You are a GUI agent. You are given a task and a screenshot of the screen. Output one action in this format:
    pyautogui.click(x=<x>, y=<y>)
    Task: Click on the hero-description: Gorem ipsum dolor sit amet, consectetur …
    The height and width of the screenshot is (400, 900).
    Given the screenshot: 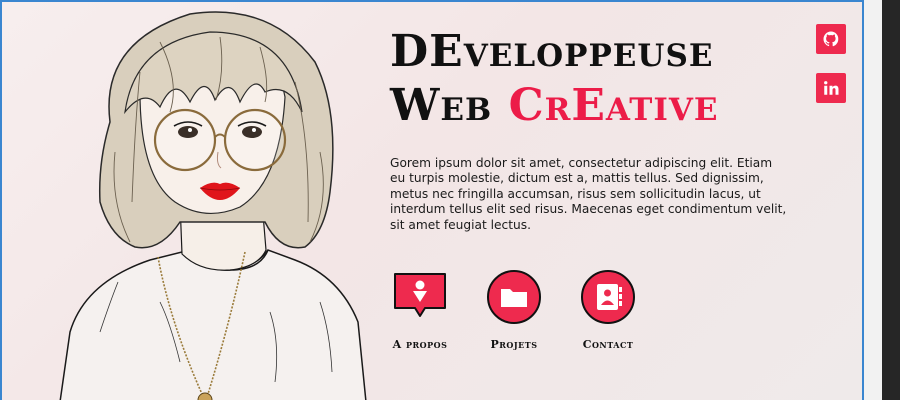 What is the action you would take?
    pyautogui.click(x=588, y=194)
    